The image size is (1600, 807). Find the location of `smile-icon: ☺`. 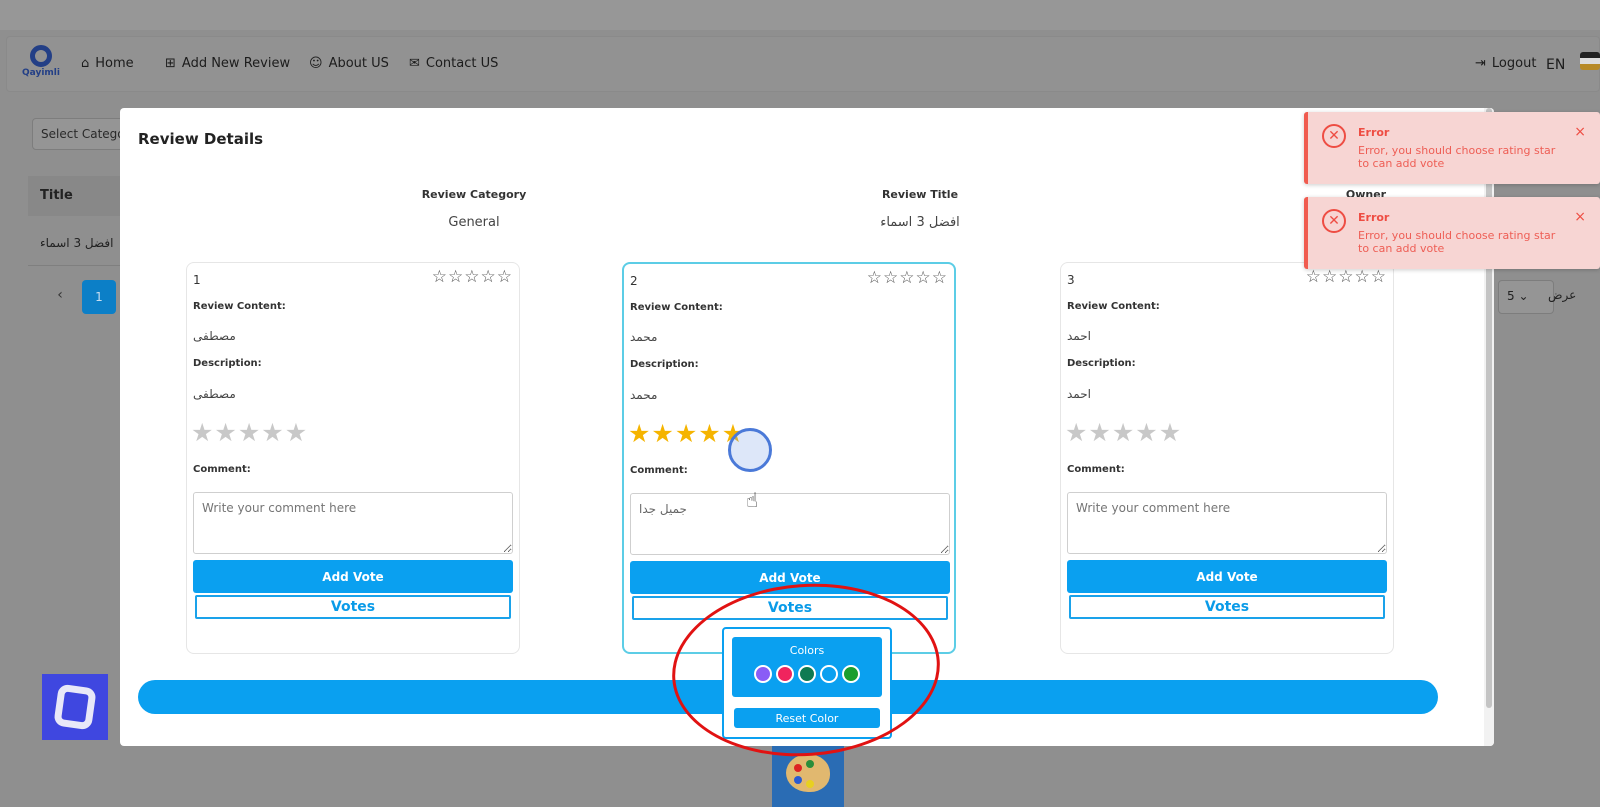

smile-icon: ☺ is located at coordinates (316, 63).